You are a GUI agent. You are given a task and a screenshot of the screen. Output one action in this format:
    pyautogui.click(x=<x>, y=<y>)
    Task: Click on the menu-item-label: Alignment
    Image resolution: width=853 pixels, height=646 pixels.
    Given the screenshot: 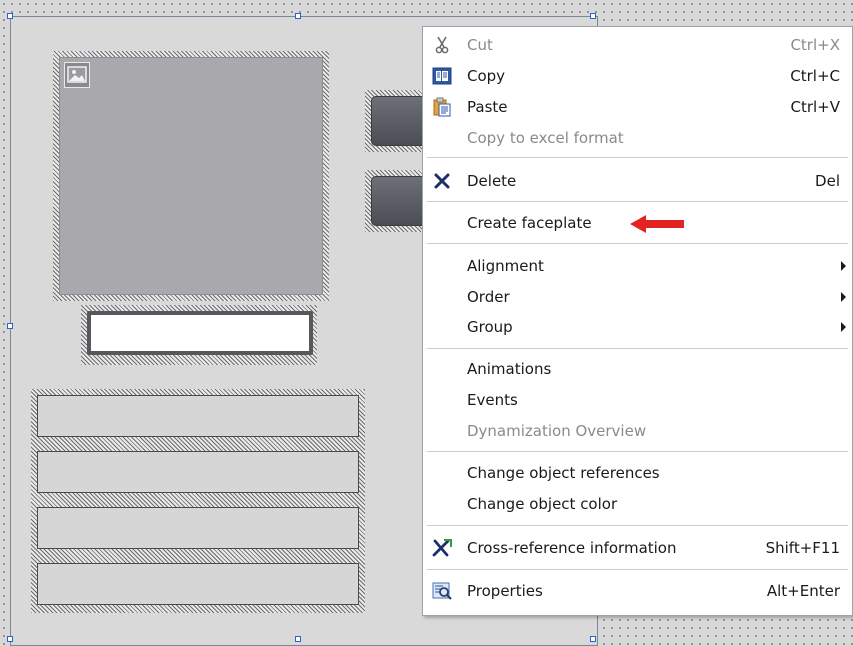 What is the action you would take?
    pyautogui.click(x=505, y=266)
    